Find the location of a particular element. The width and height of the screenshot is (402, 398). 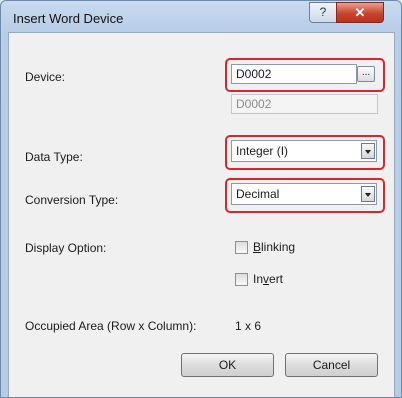

data-type-label: Data Type: is located at coordinates (54, 157).